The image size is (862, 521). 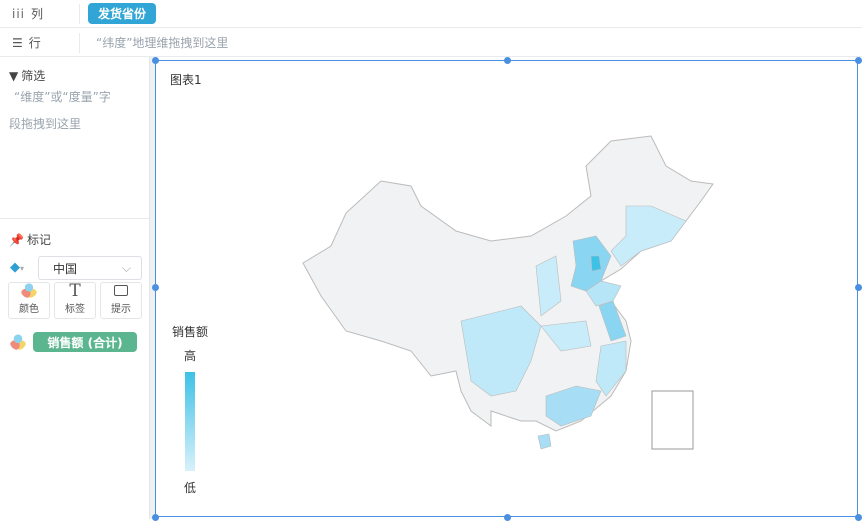 What do you see at coordinates (29, 309) in the screenshot?
I see `color-label: 颜色` at bounding box center [29, 309].